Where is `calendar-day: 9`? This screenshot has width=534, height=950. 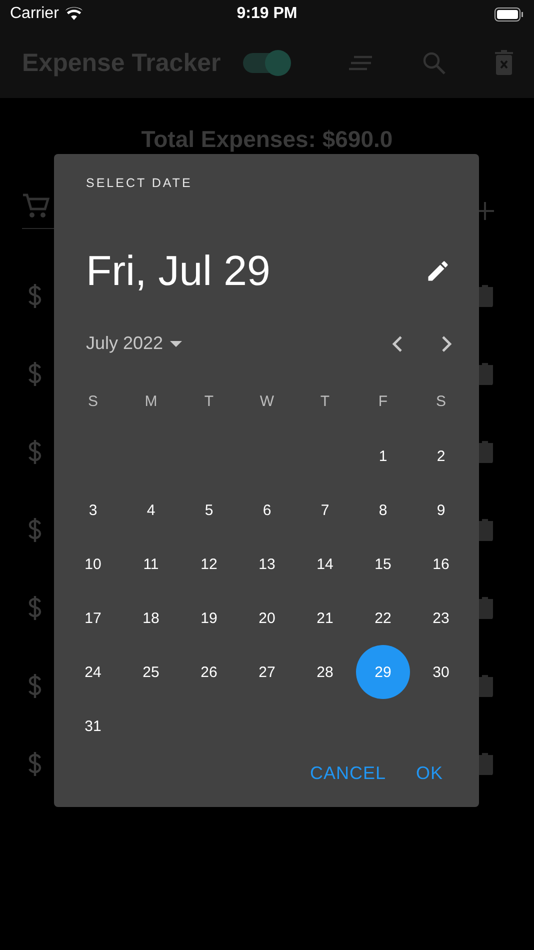 calendar-day: 9 is located at coordinates (441, 510).